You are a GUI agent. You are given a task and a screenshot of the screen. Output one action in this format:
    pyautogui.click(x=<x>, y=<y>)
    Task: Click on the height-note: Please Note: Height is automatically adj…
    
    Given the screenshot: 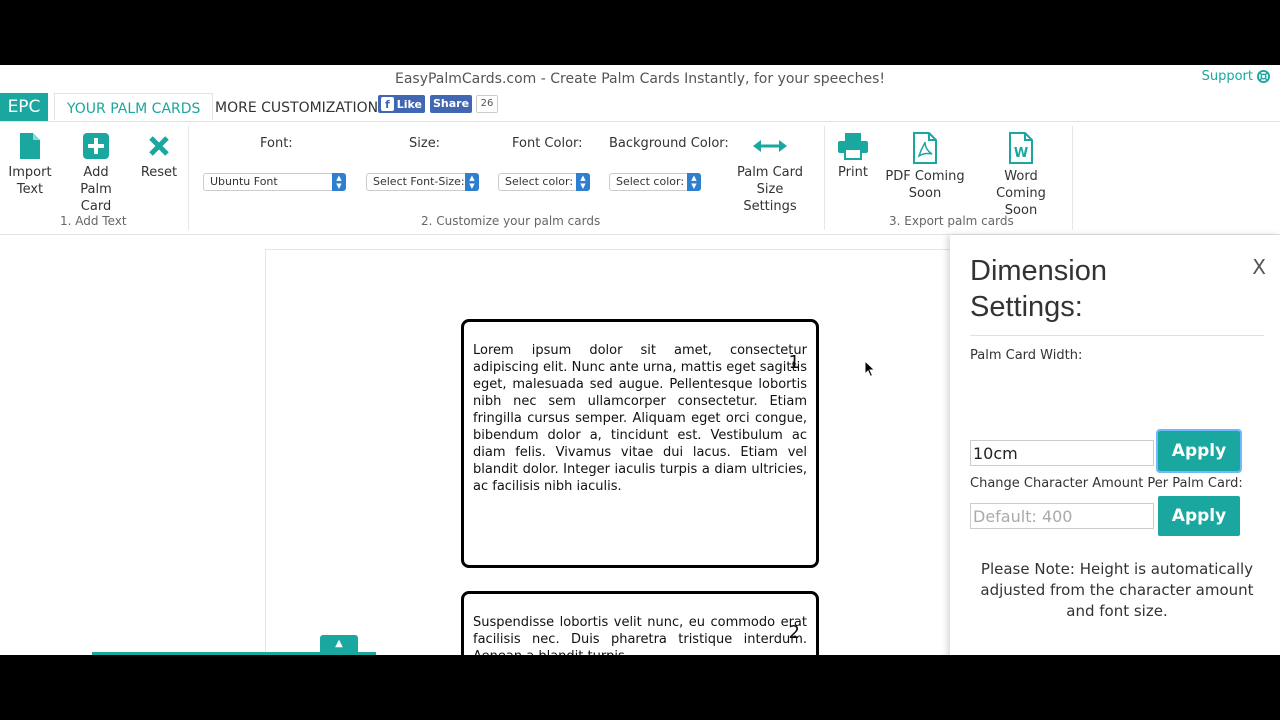 What is the action you would take?
    pyautogui.click(x=1117, y=590)
    